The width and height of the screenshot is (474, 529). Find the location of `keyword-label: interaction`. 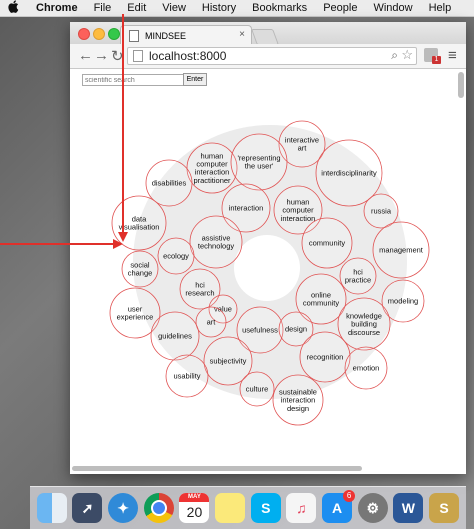

keyword-label: interaction is located at coordinates (246, 208).